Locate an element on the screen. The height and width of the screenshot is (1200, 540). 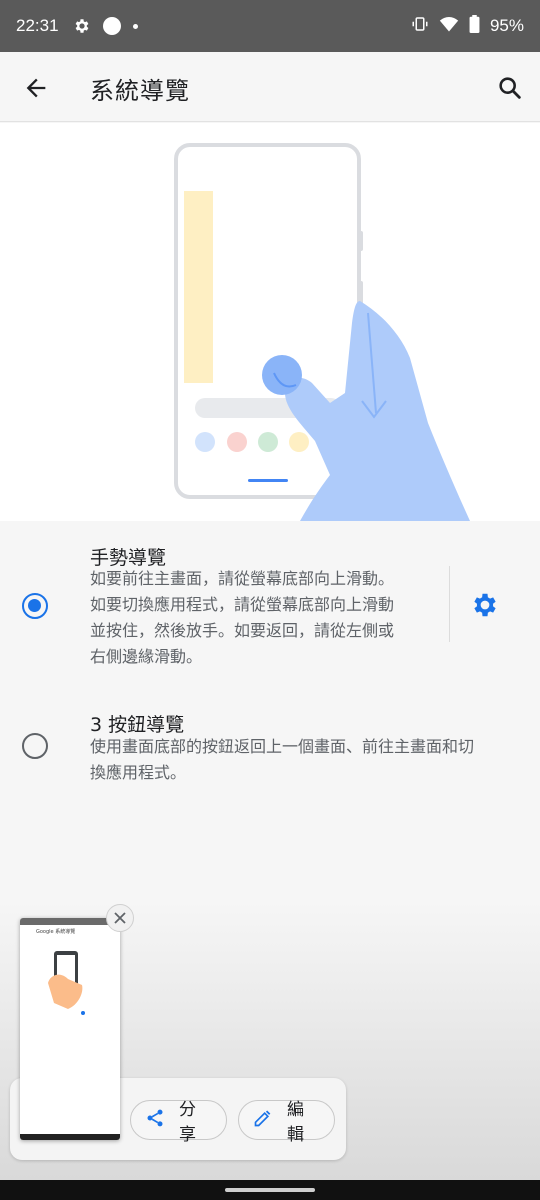
battery-percent: 95% is located at coordinates (506, 25).